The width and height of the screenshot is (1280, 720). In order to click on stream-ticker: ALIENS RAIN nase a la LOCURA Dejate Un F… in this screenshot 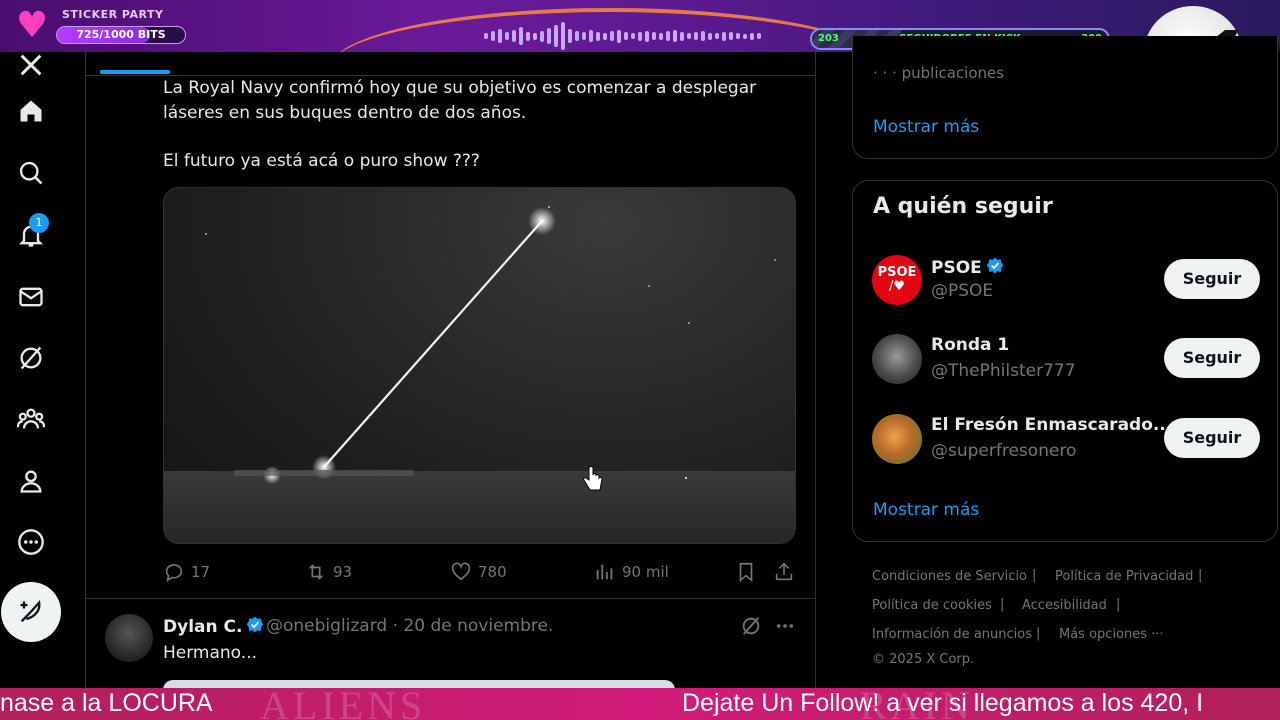, I will do `click(640, 704)`.